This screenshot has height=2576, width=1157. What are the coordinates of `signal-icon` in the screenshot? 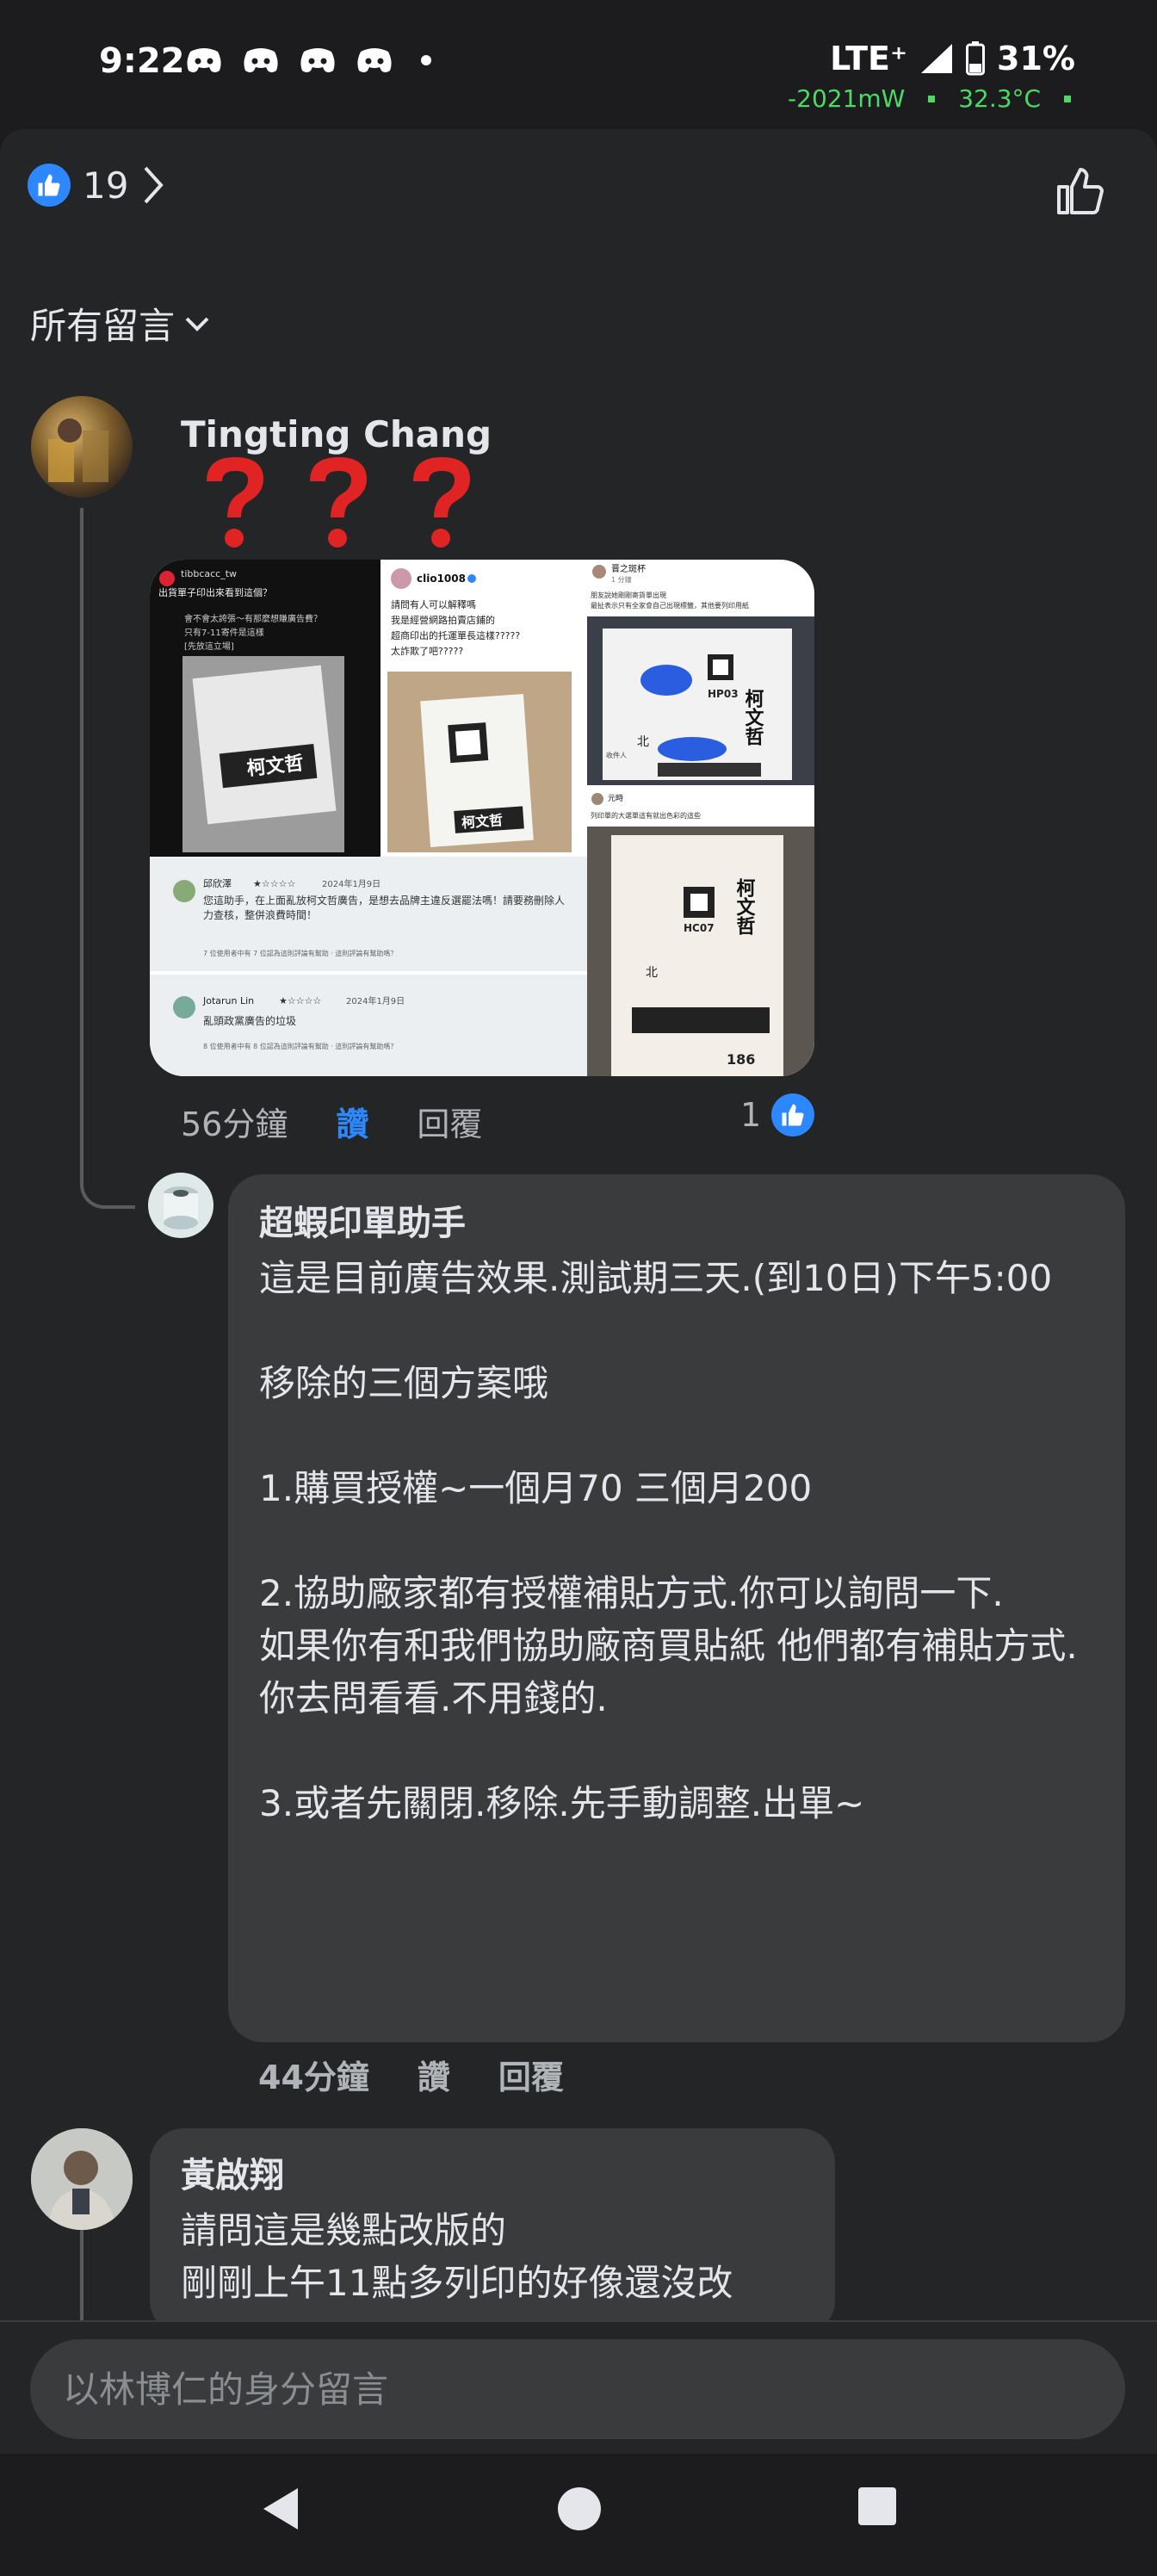 It's located at (937, 59).